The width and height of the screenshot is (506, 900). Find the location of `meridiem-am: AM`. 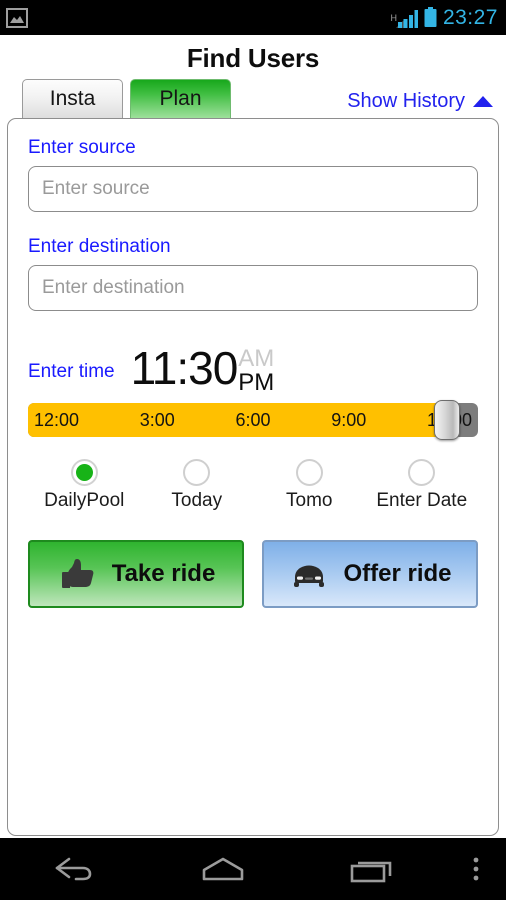

meridiem-am: AM is located at coordinates (256, 359).